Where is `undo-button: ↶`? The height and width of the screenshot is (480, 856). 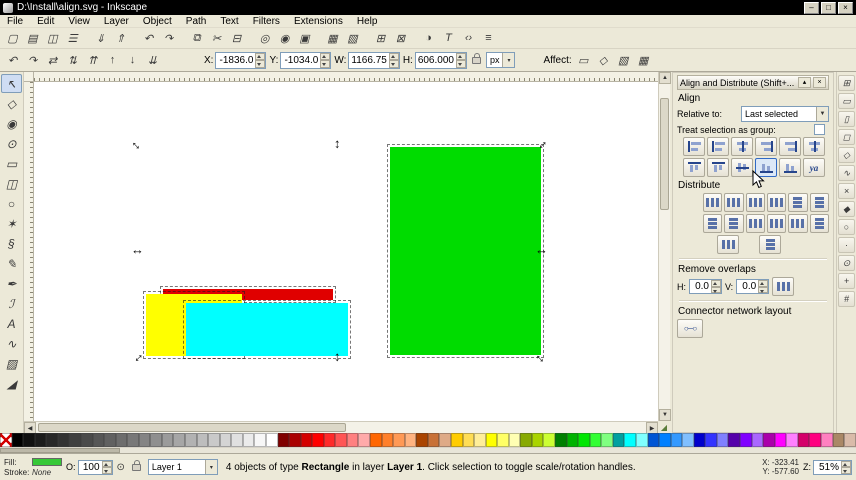 undo-button: ↶ is located at coordinates (148, 38).